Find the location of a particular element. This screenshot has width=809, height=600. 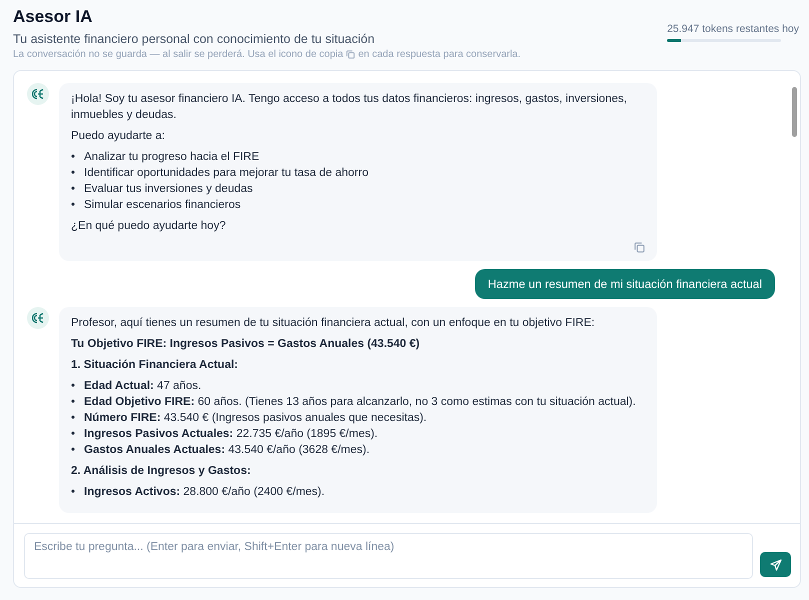

tokens-remaining: 25.947 tokens restantes hoy is located at coordinates (733, 29).